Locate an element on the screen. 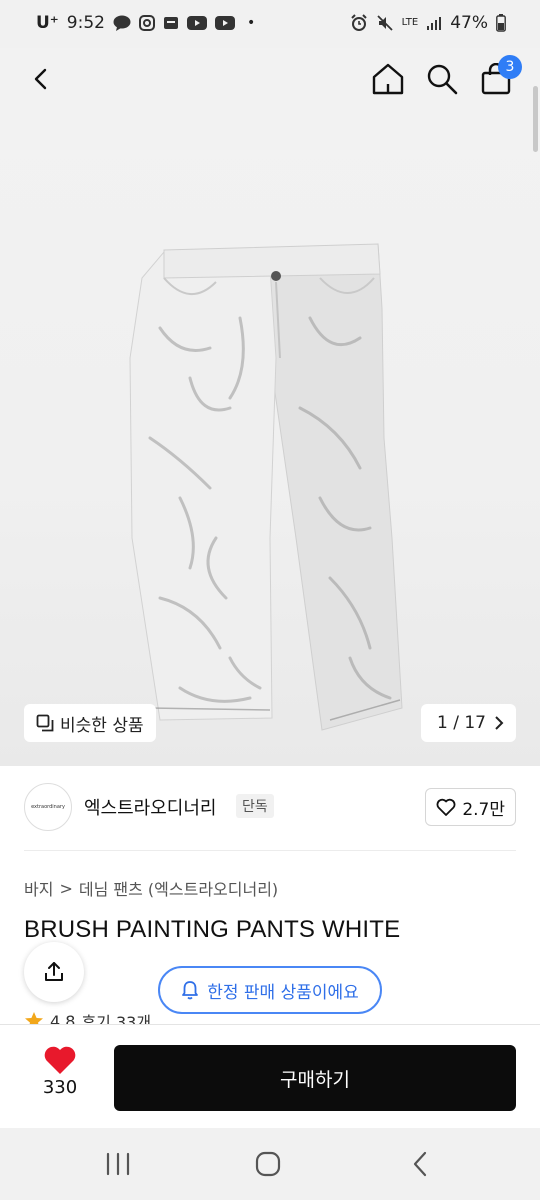  brand-logo: extraordinary is located at coordinates (48, 807).